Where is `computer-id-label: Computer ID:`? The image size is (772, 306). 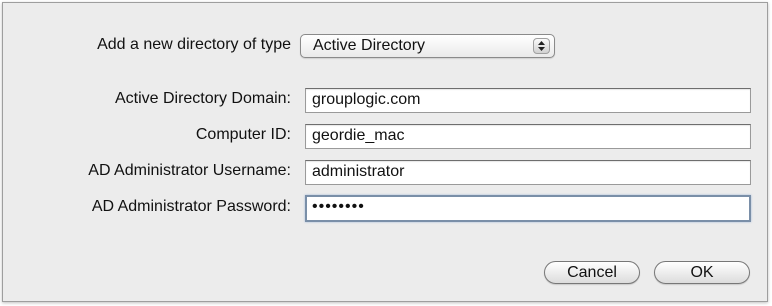
computer-id-label: Computer ID: is located at coordinates (243, 134).